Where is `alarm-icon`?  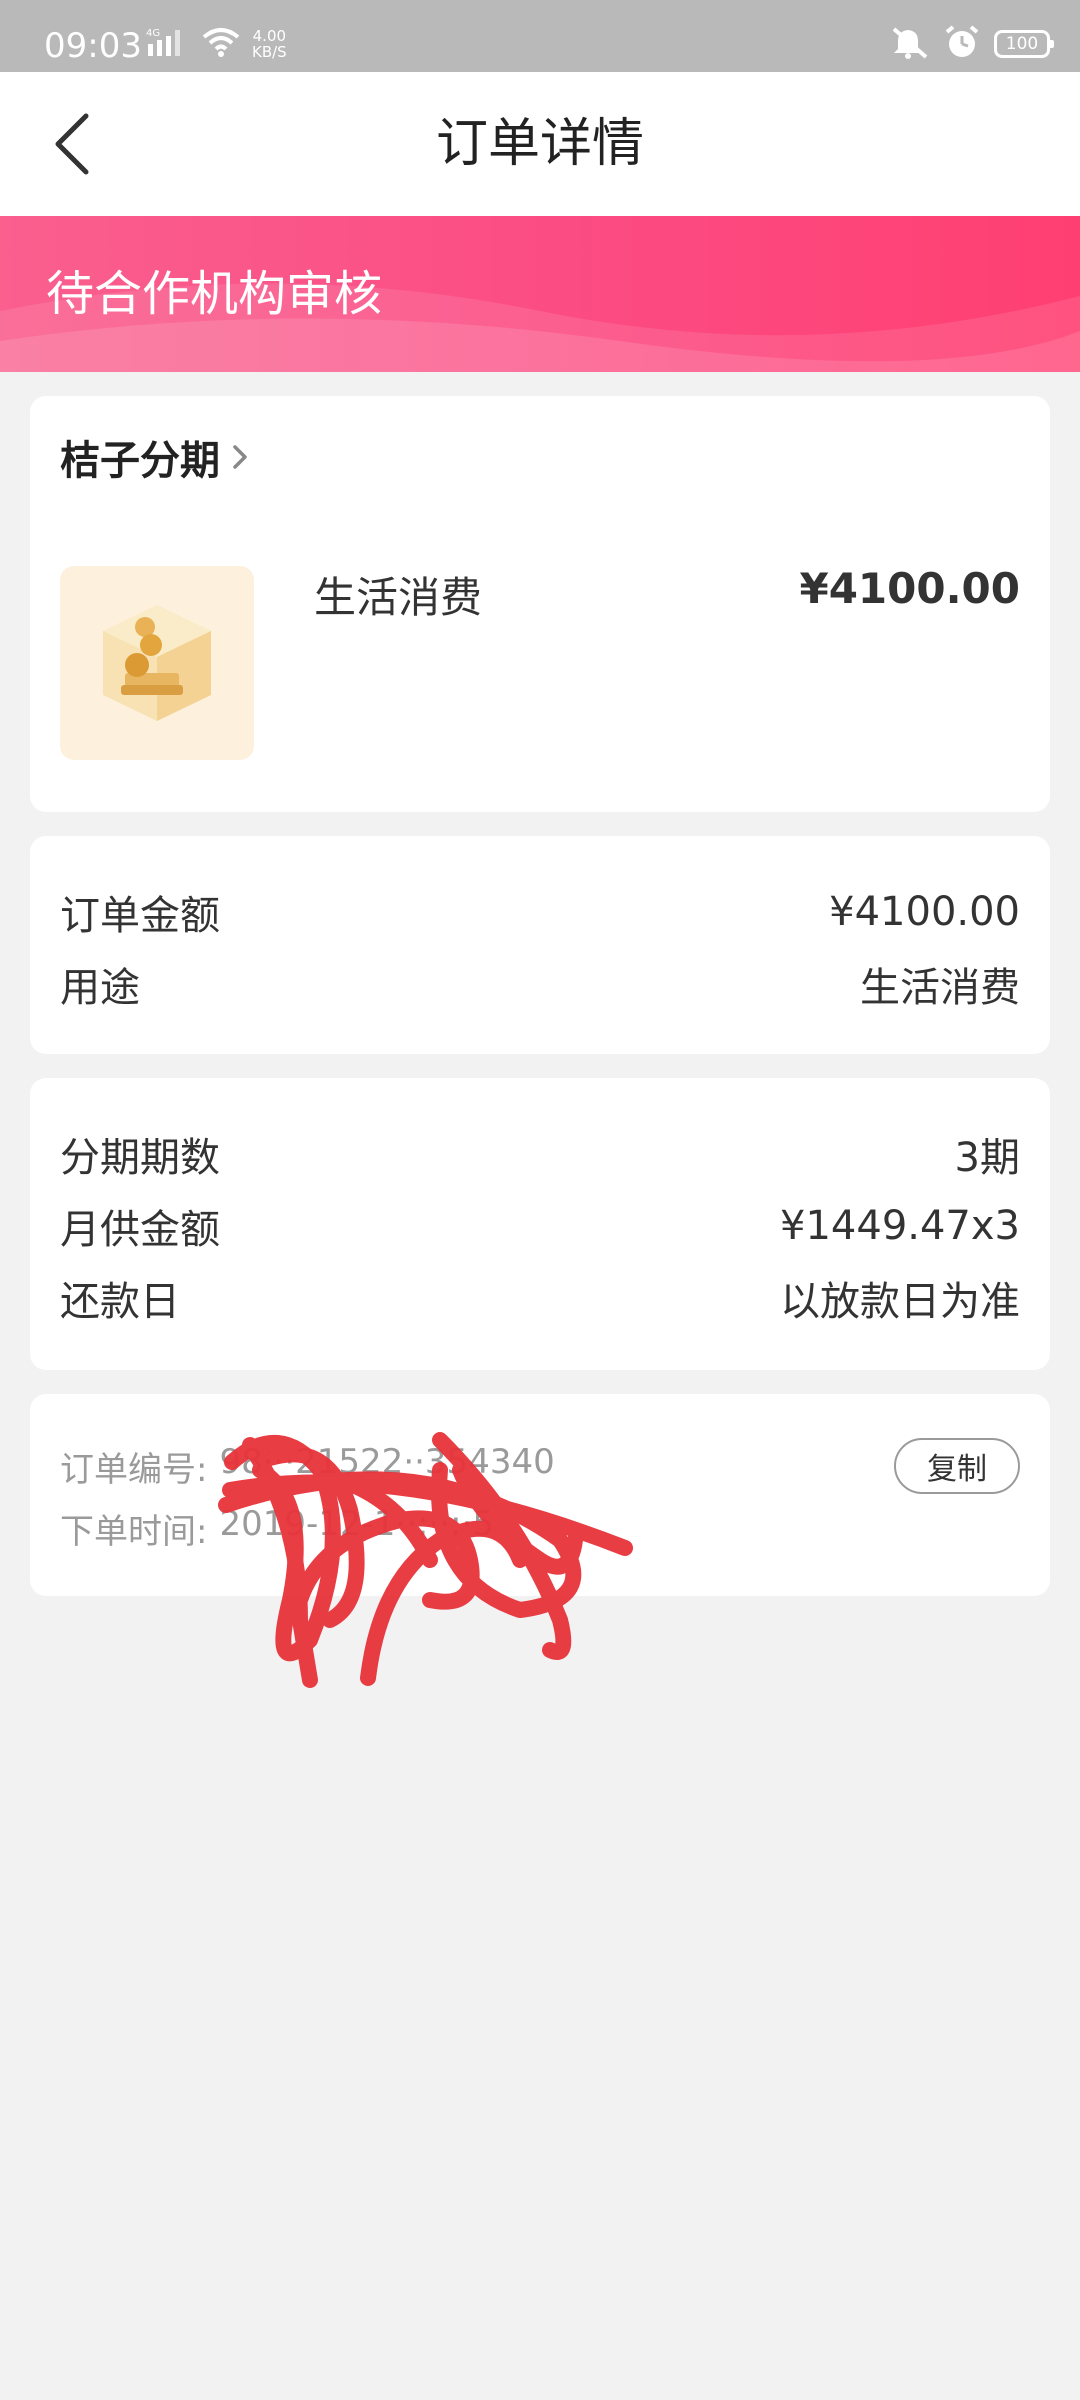 alarm-icon is located at coordinates (962, 44).